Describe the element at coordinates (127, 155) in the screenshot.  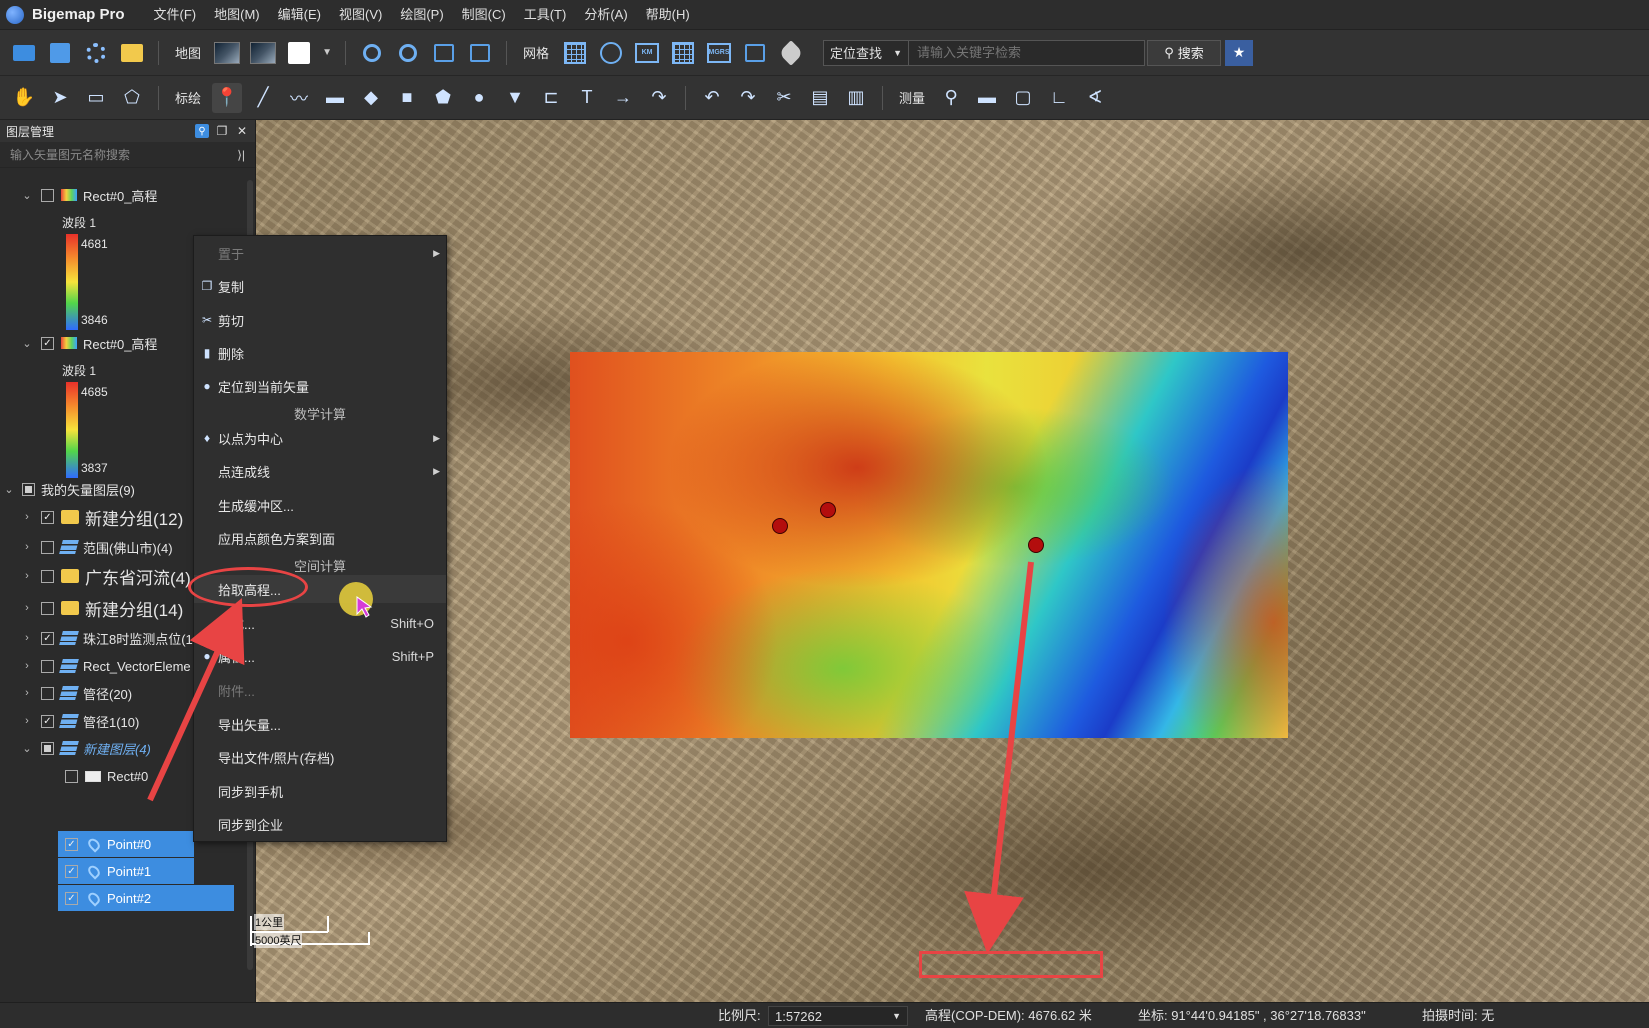
I see `layer-search-field: 输入矢量图元名称搜索 ⟩|` at that location.